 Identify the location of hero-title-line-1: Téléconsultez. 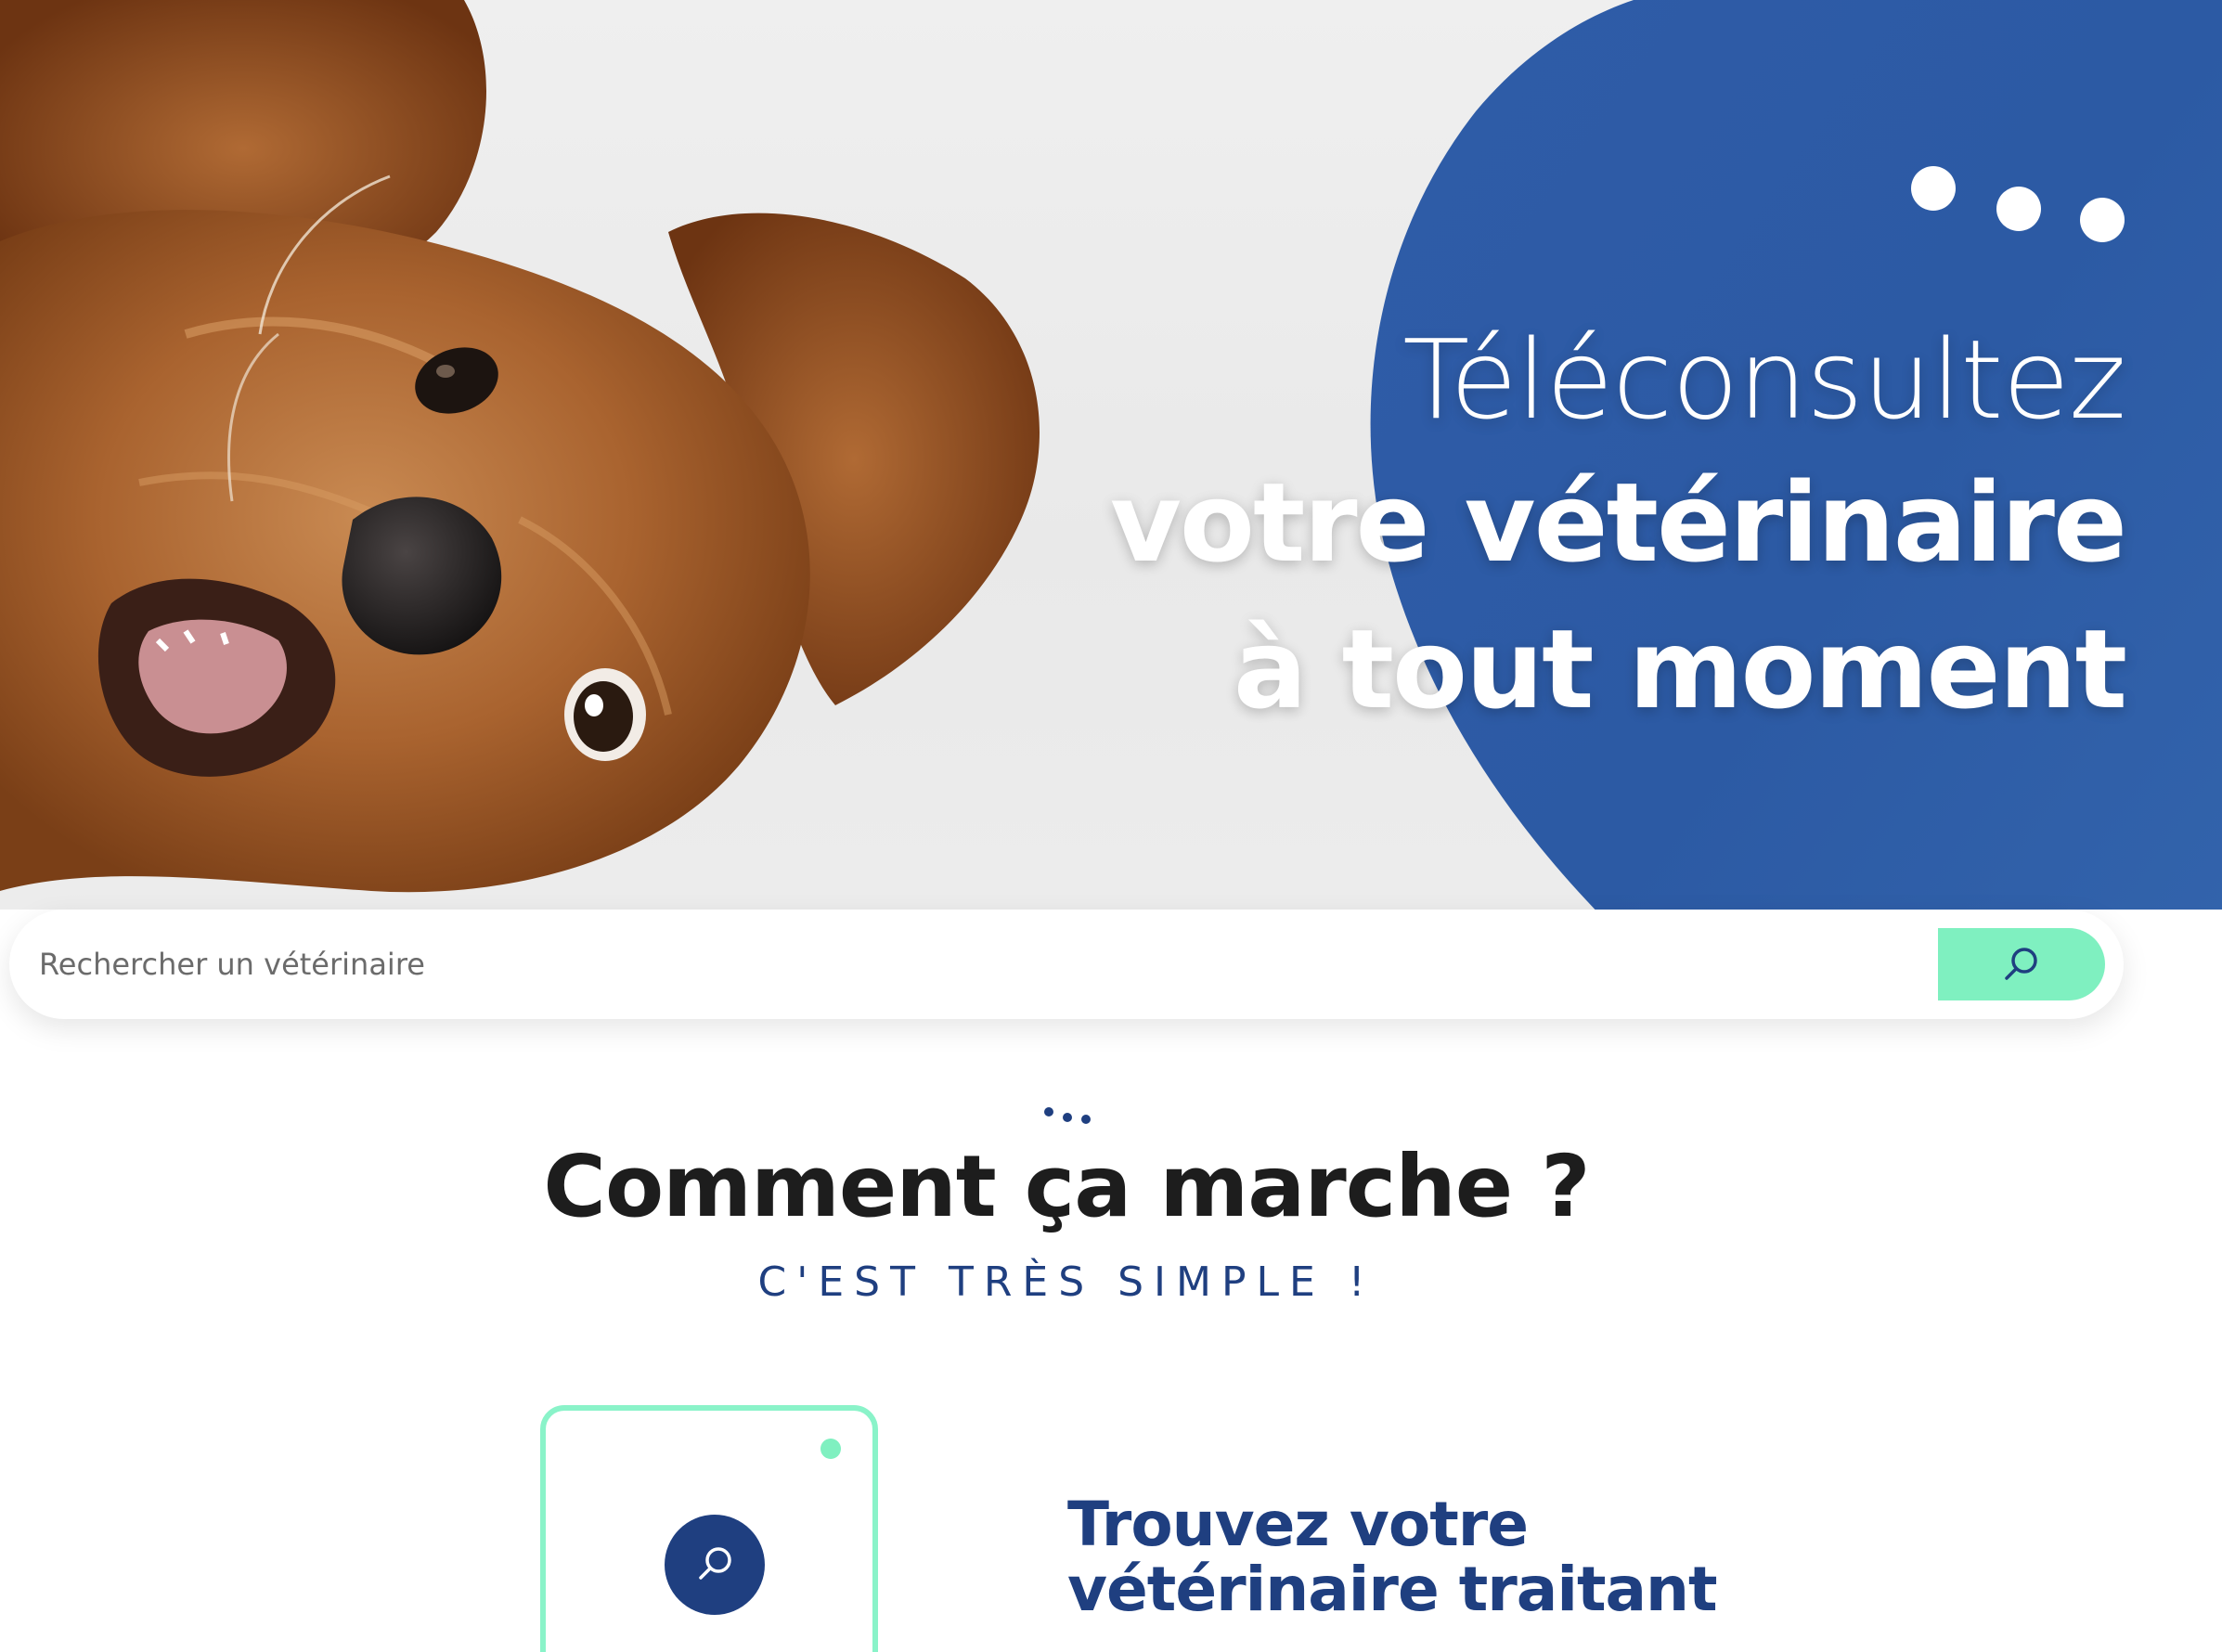
(1764, 380).